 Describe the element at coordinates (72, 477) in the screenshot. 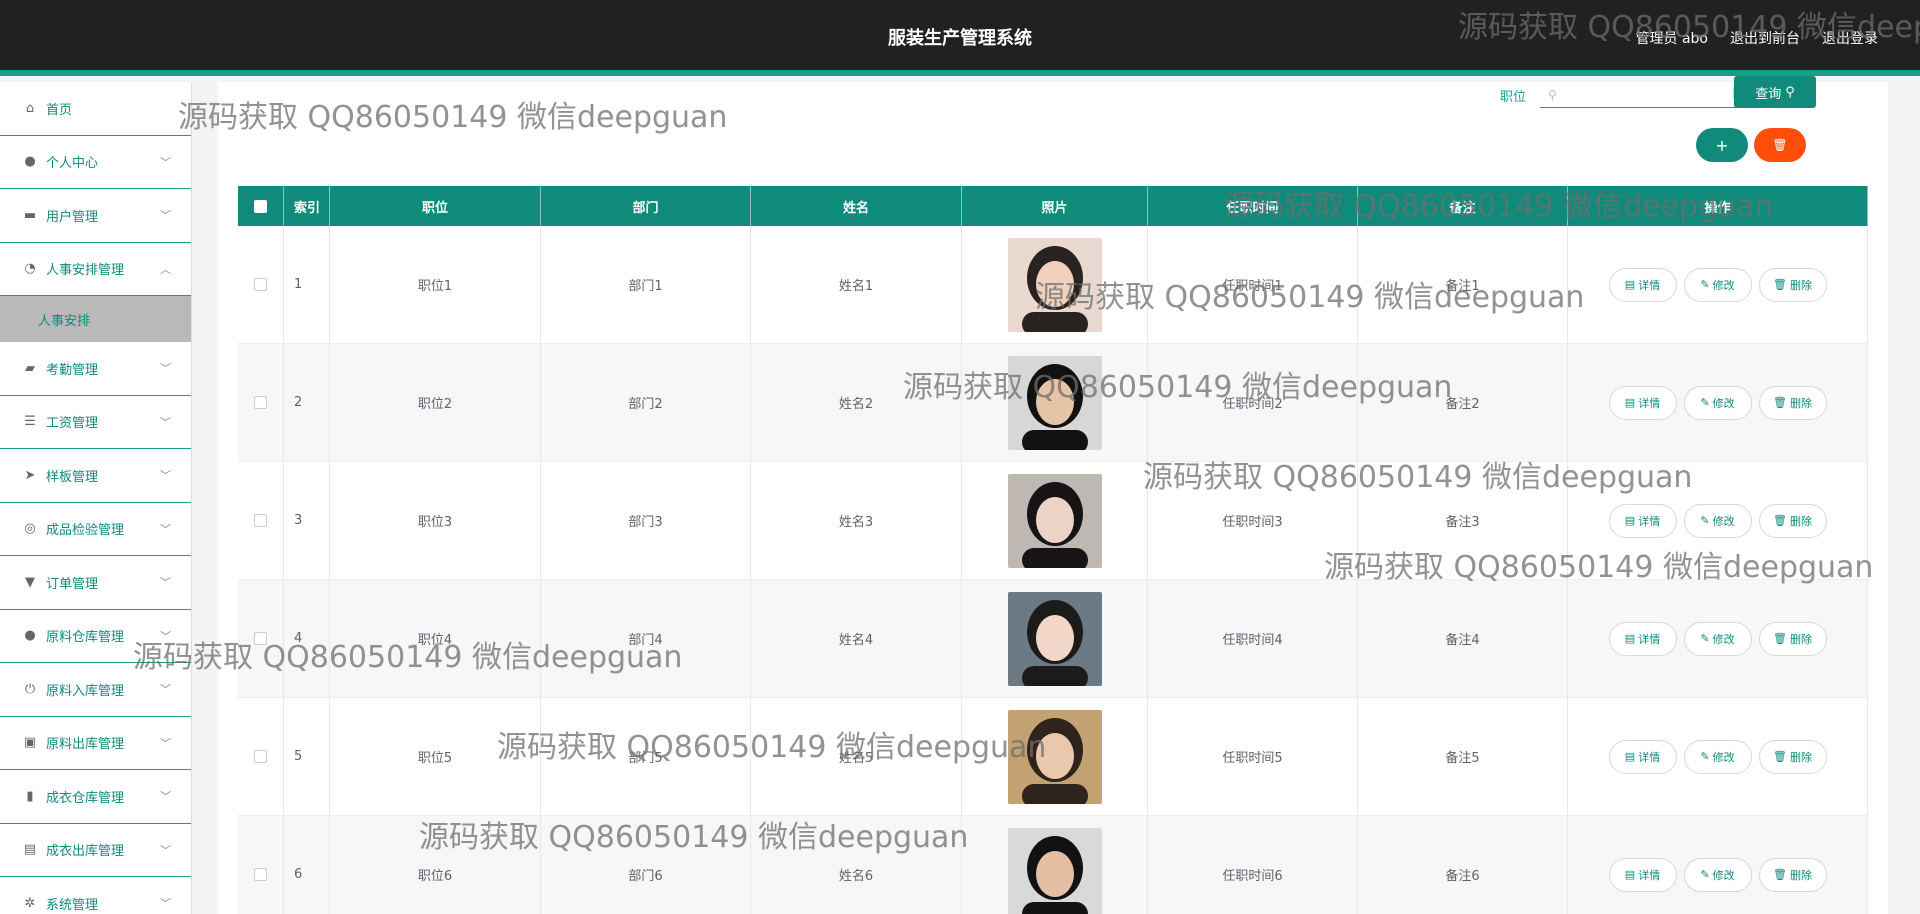

I see `sidebar-item-label: 样板管理` at that location.